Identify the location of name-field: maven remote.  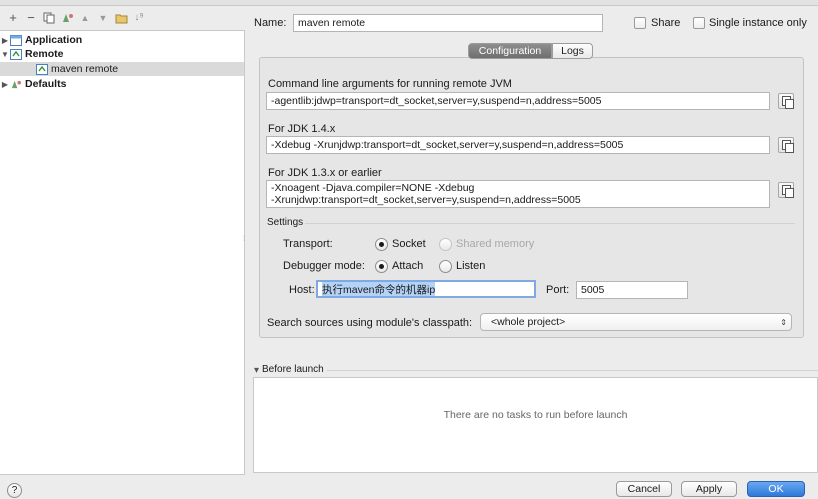
(448, 23).